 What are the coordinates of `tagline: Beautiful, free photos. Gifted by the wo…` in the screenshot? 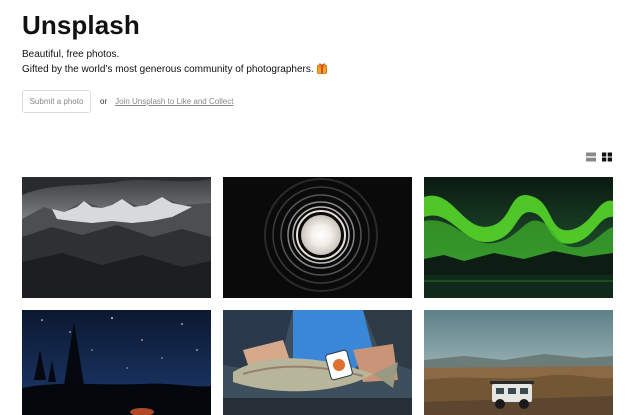 It's located at (174, 62).